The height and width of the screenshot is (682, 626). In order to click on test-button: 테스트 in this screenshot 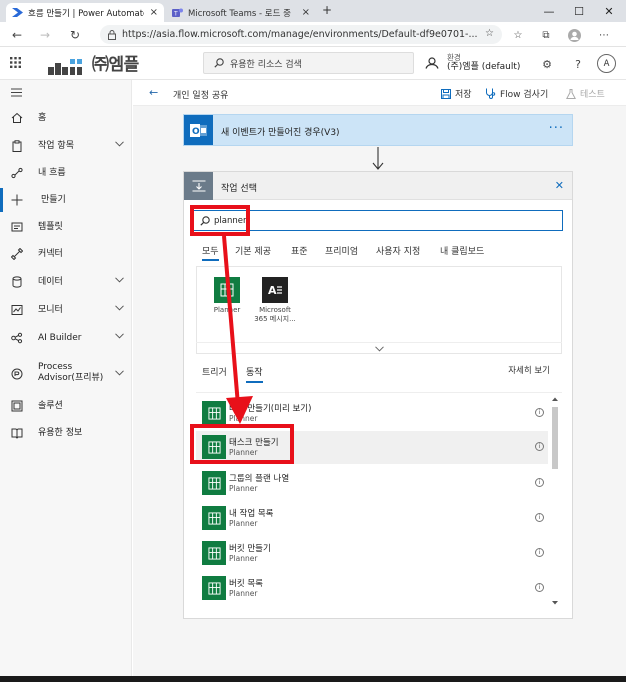, I will do `click(585, 93)`.